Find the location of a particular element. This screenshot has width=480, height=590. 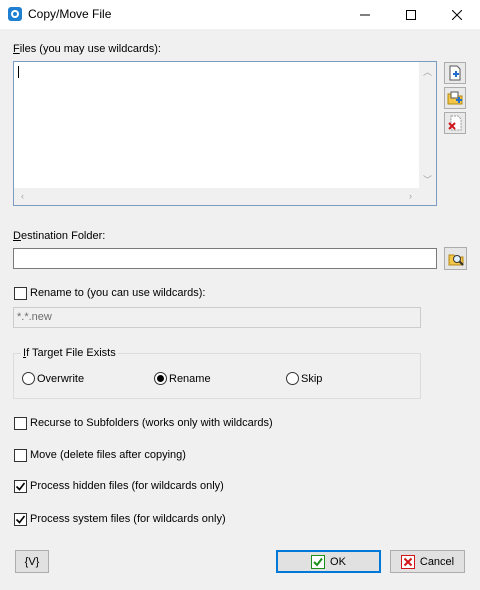

hidden-files-checkbox is located at coordinates (20, 486).